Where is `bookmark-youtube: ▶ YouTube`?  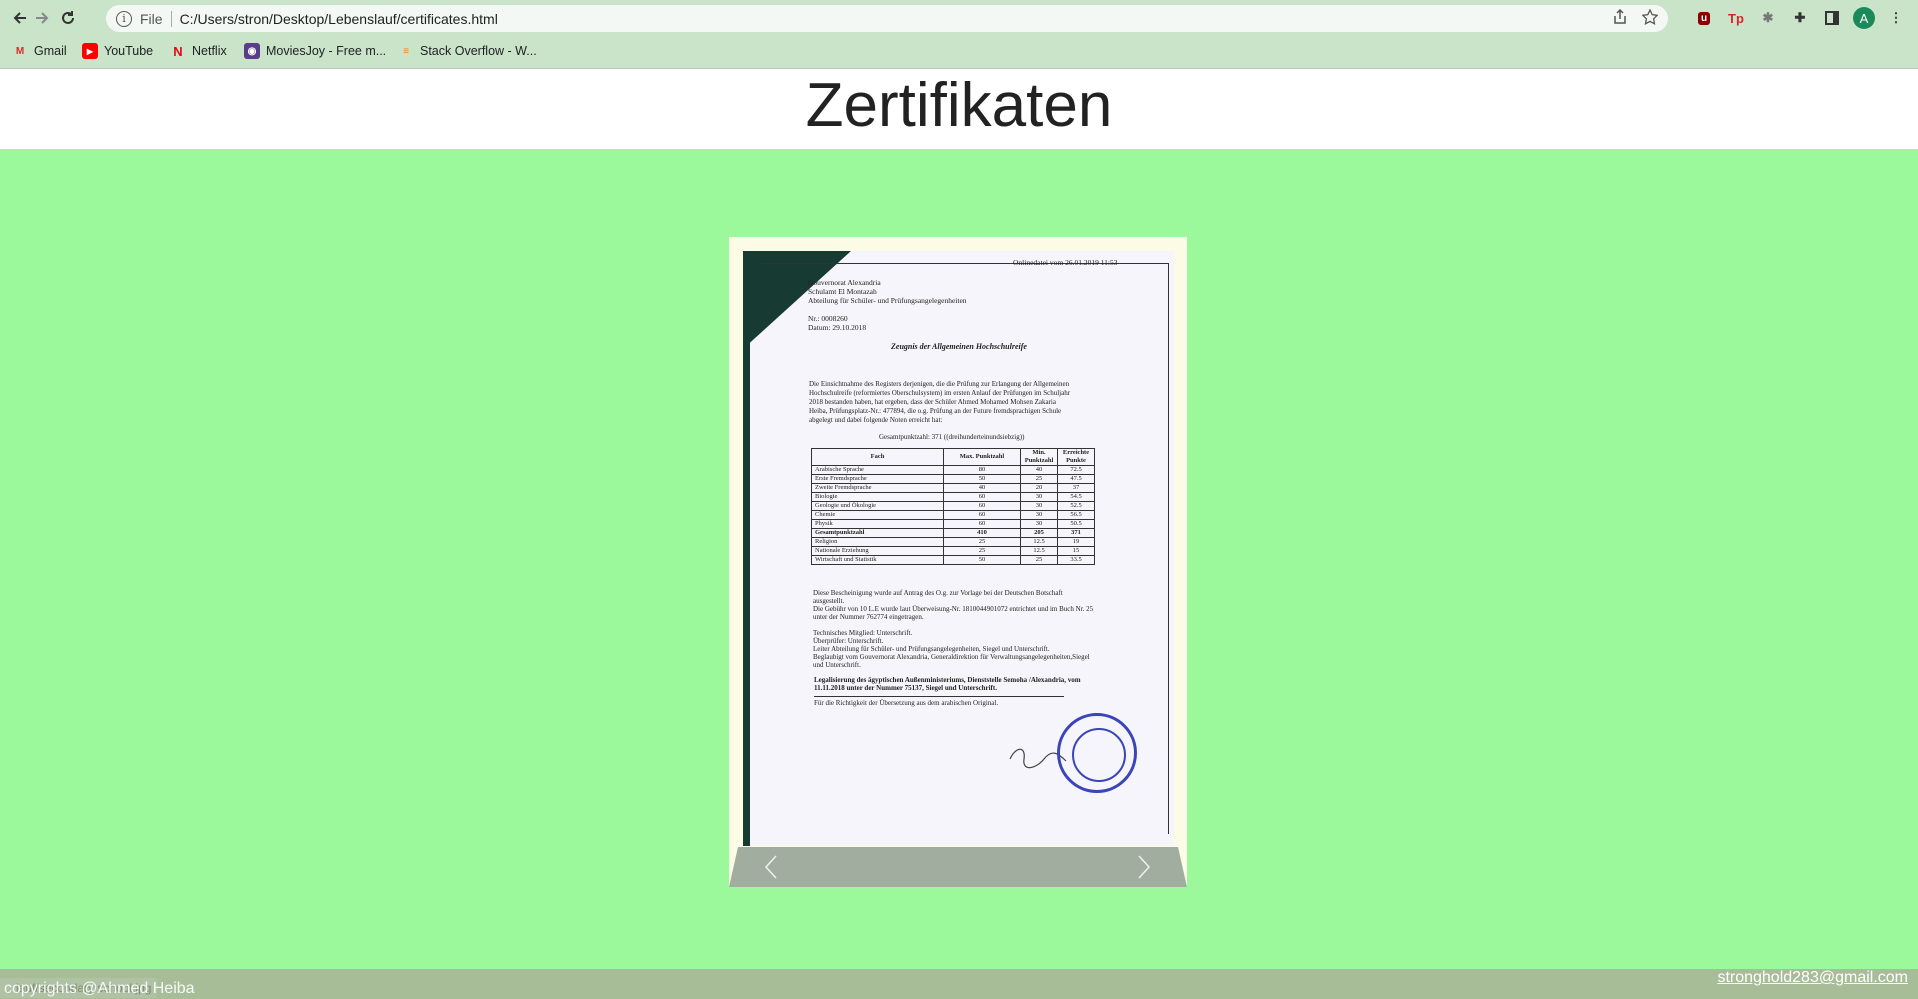
bookmark-youtube: ▶ YouTube is located at coordinates (117, 51).